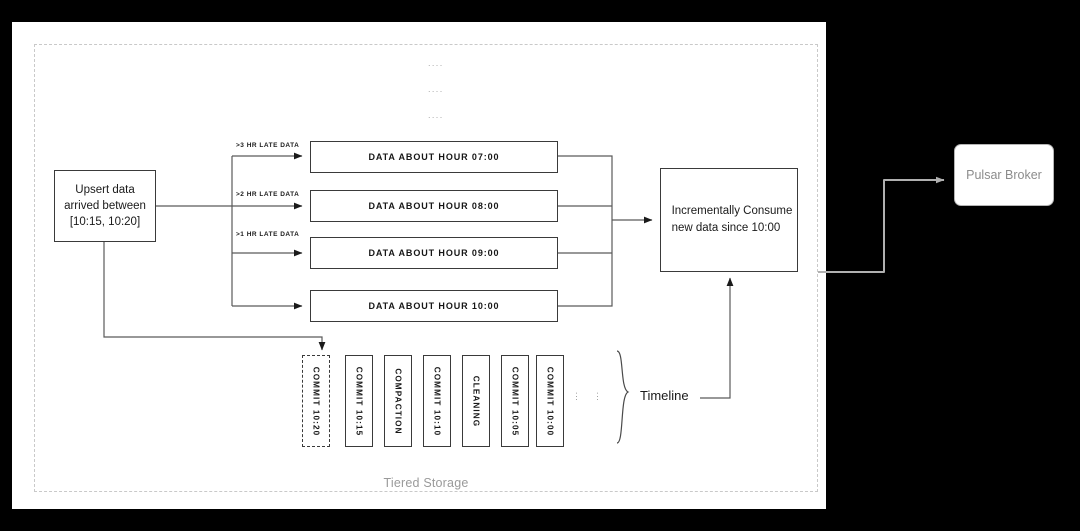 The height and width of the screenshot is (531, 1080). I want to click on commit-box-1005: COMMIT 10:05, so click(515, 401).